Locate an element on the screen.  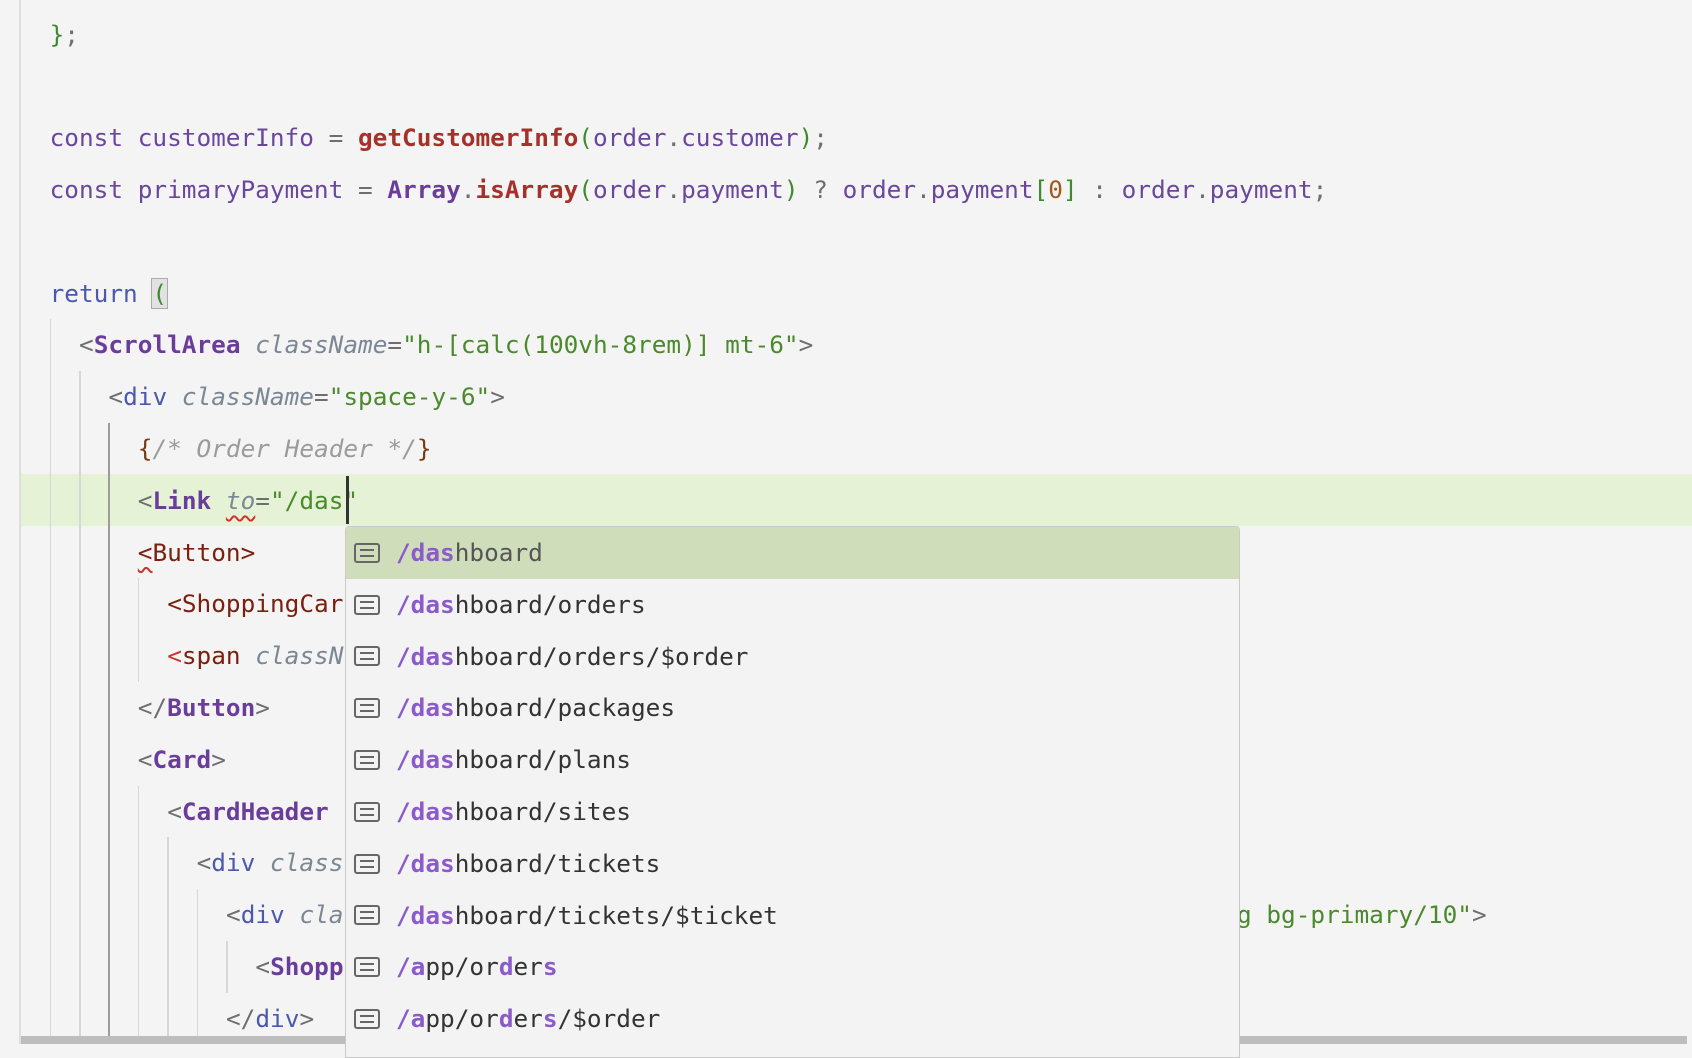
code-line: <div className="space-y-6"> is located at coordinates (306, 397).